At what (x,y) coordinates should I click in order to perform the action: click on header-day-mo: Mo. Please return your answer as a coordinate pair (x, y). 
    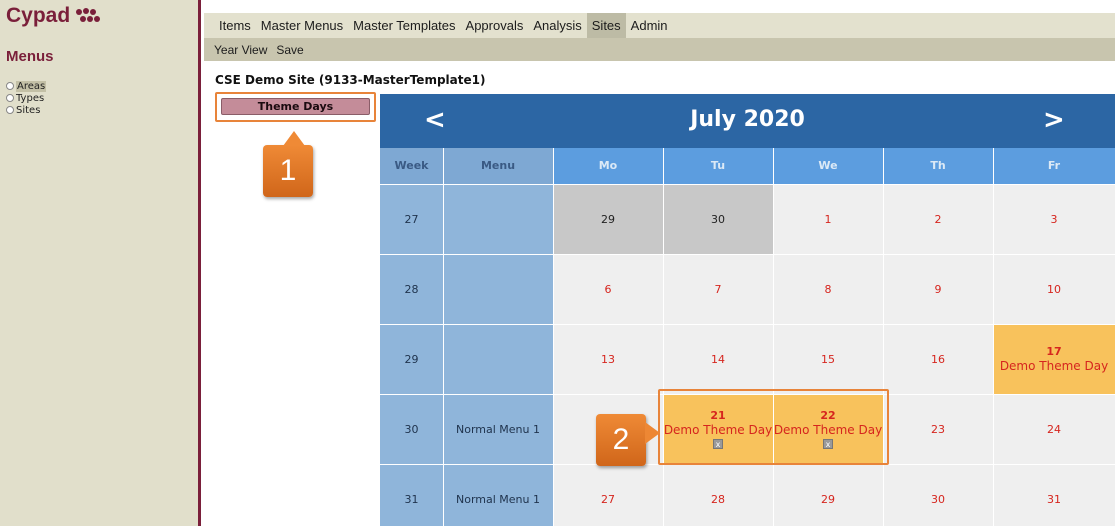
    Looking at the image, I should click on (608, 166).